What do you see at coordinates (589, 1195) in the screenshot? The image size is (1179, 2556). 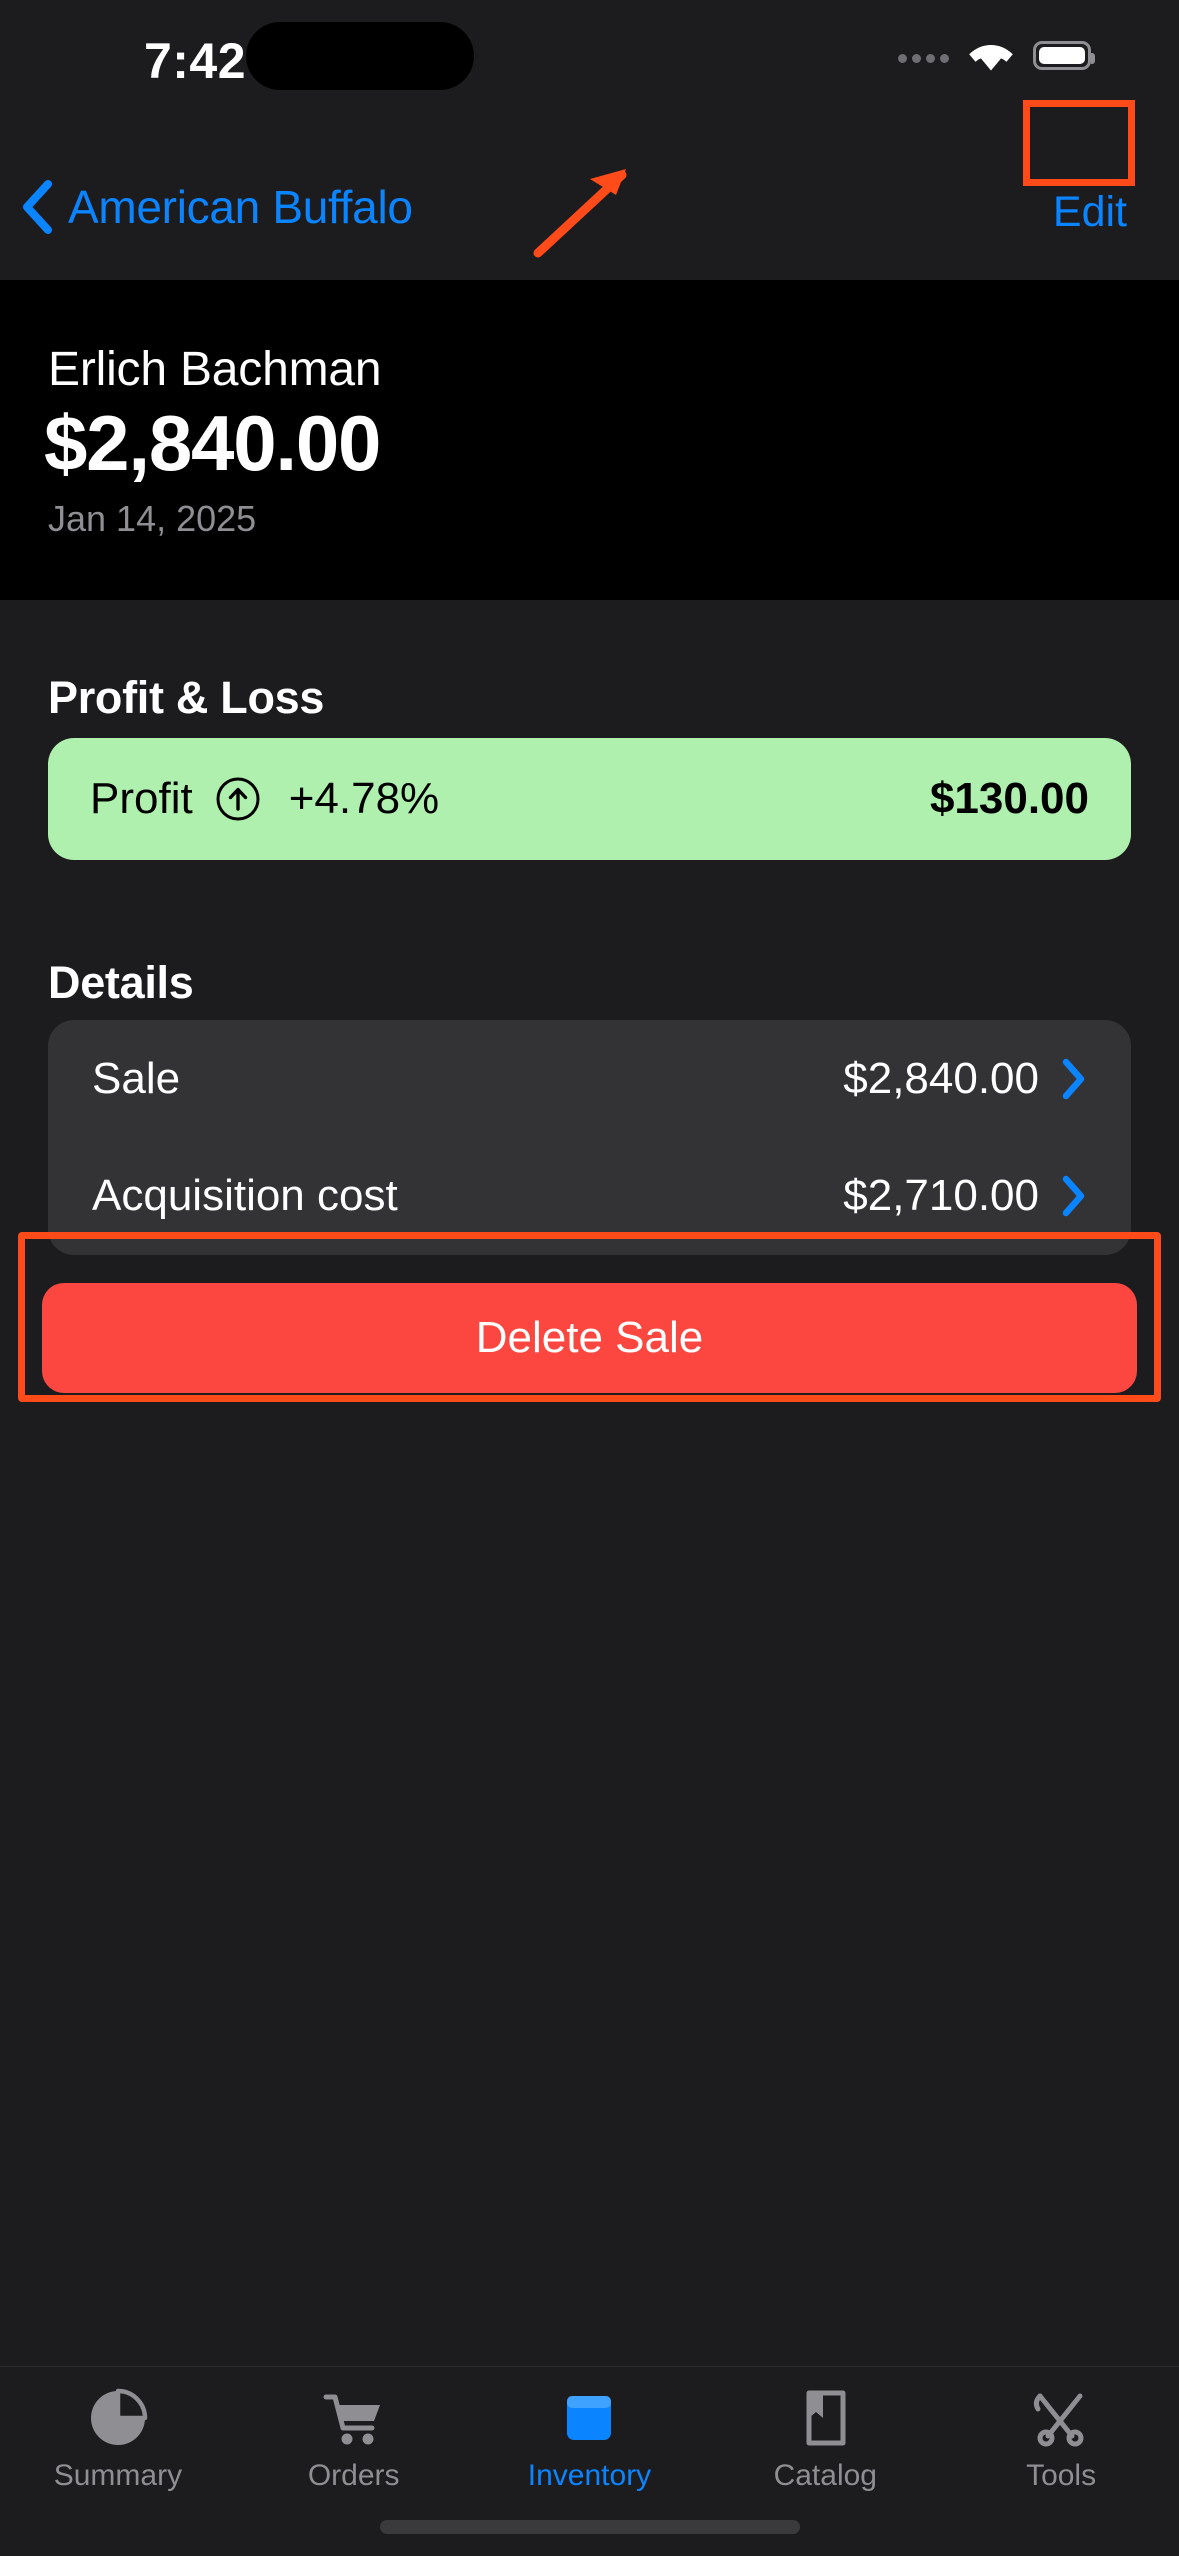 I see `detail-row-acquisition-cost: Acquisition cost $2,710.00` at bounding box center [589, 1195].